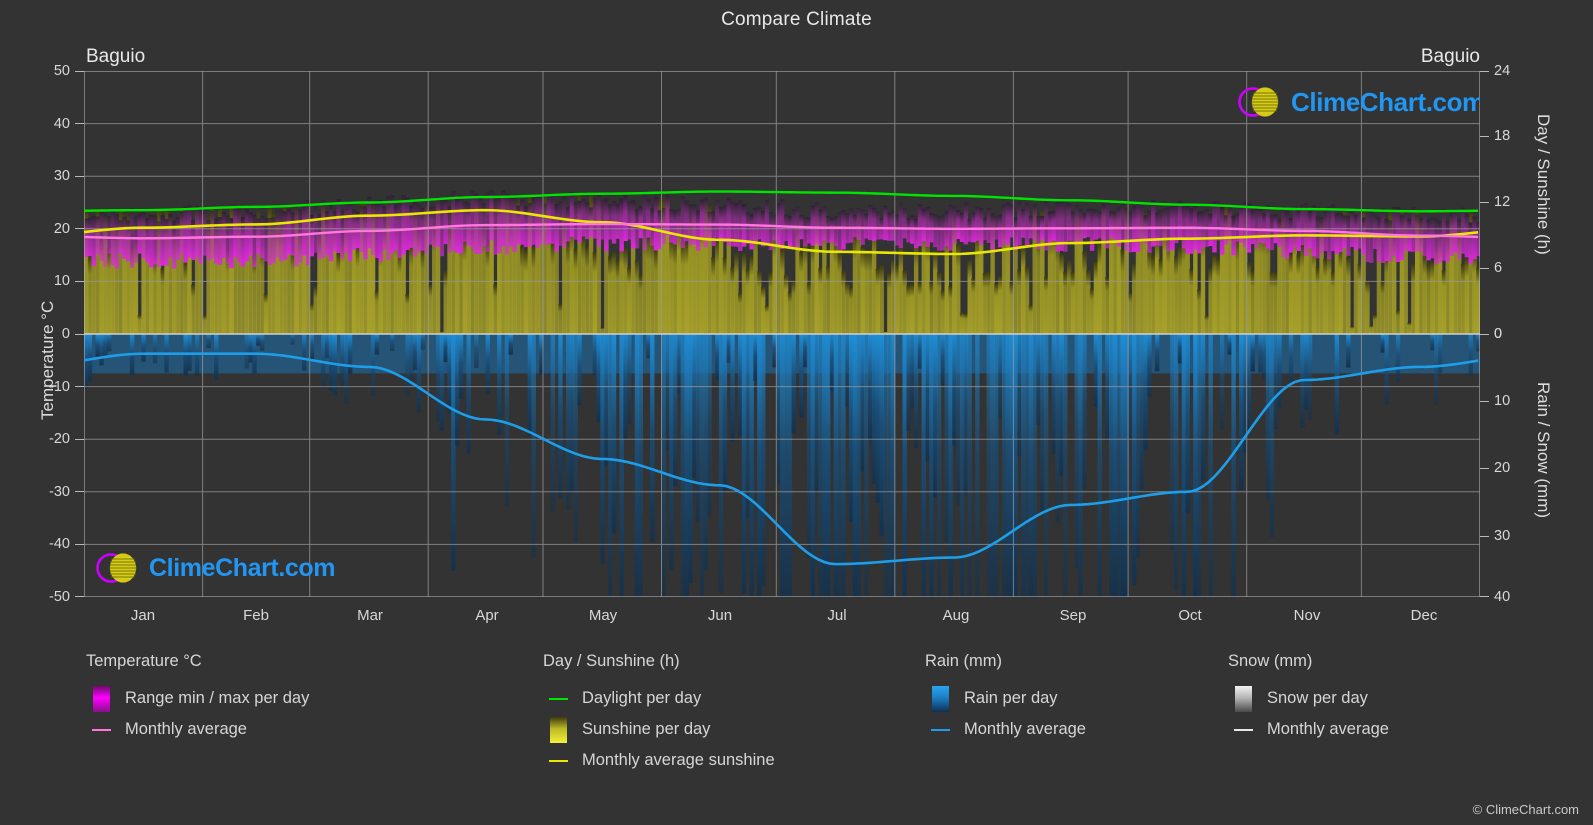 The image size is (1593, 825). I want to click on legend-column-rain: Rain (mm) Rain per day Monthly average, so click(1005, 698).